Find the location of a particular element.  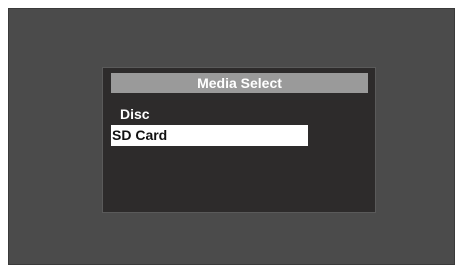

media-menu: Disc SD Card is located at coordinates (239, 125).